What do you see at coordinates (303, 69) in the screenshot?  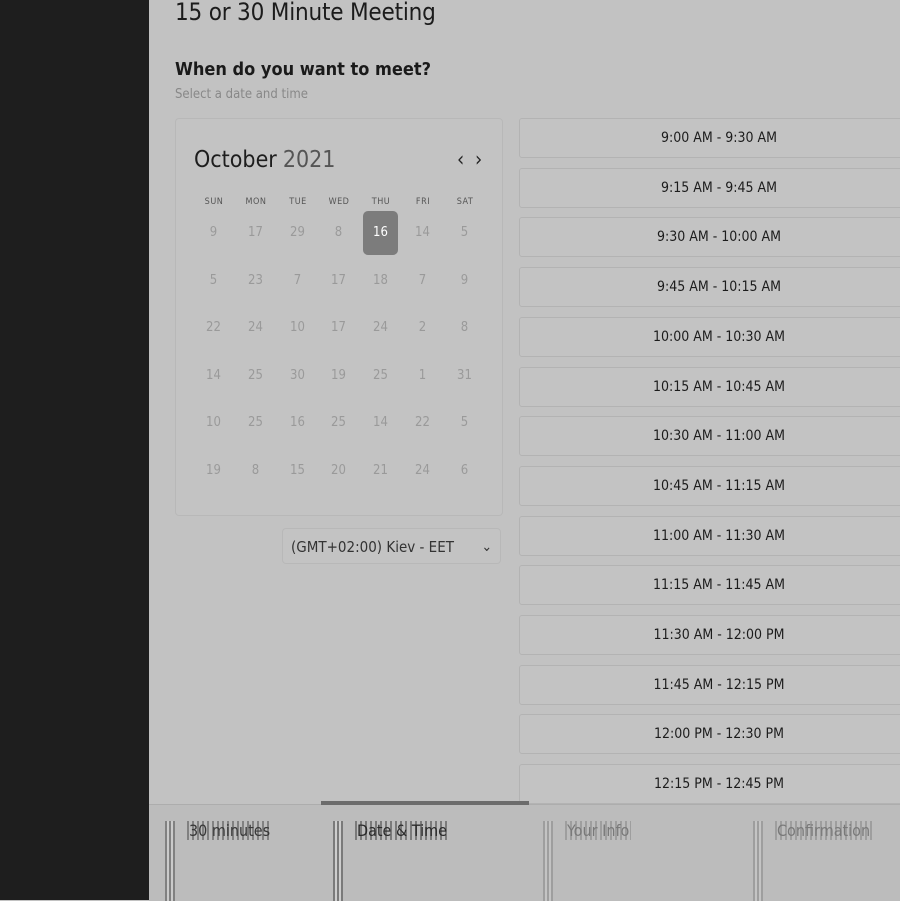 I see `when-heading: When do you want to meet?` at bounding box center [303, 69].